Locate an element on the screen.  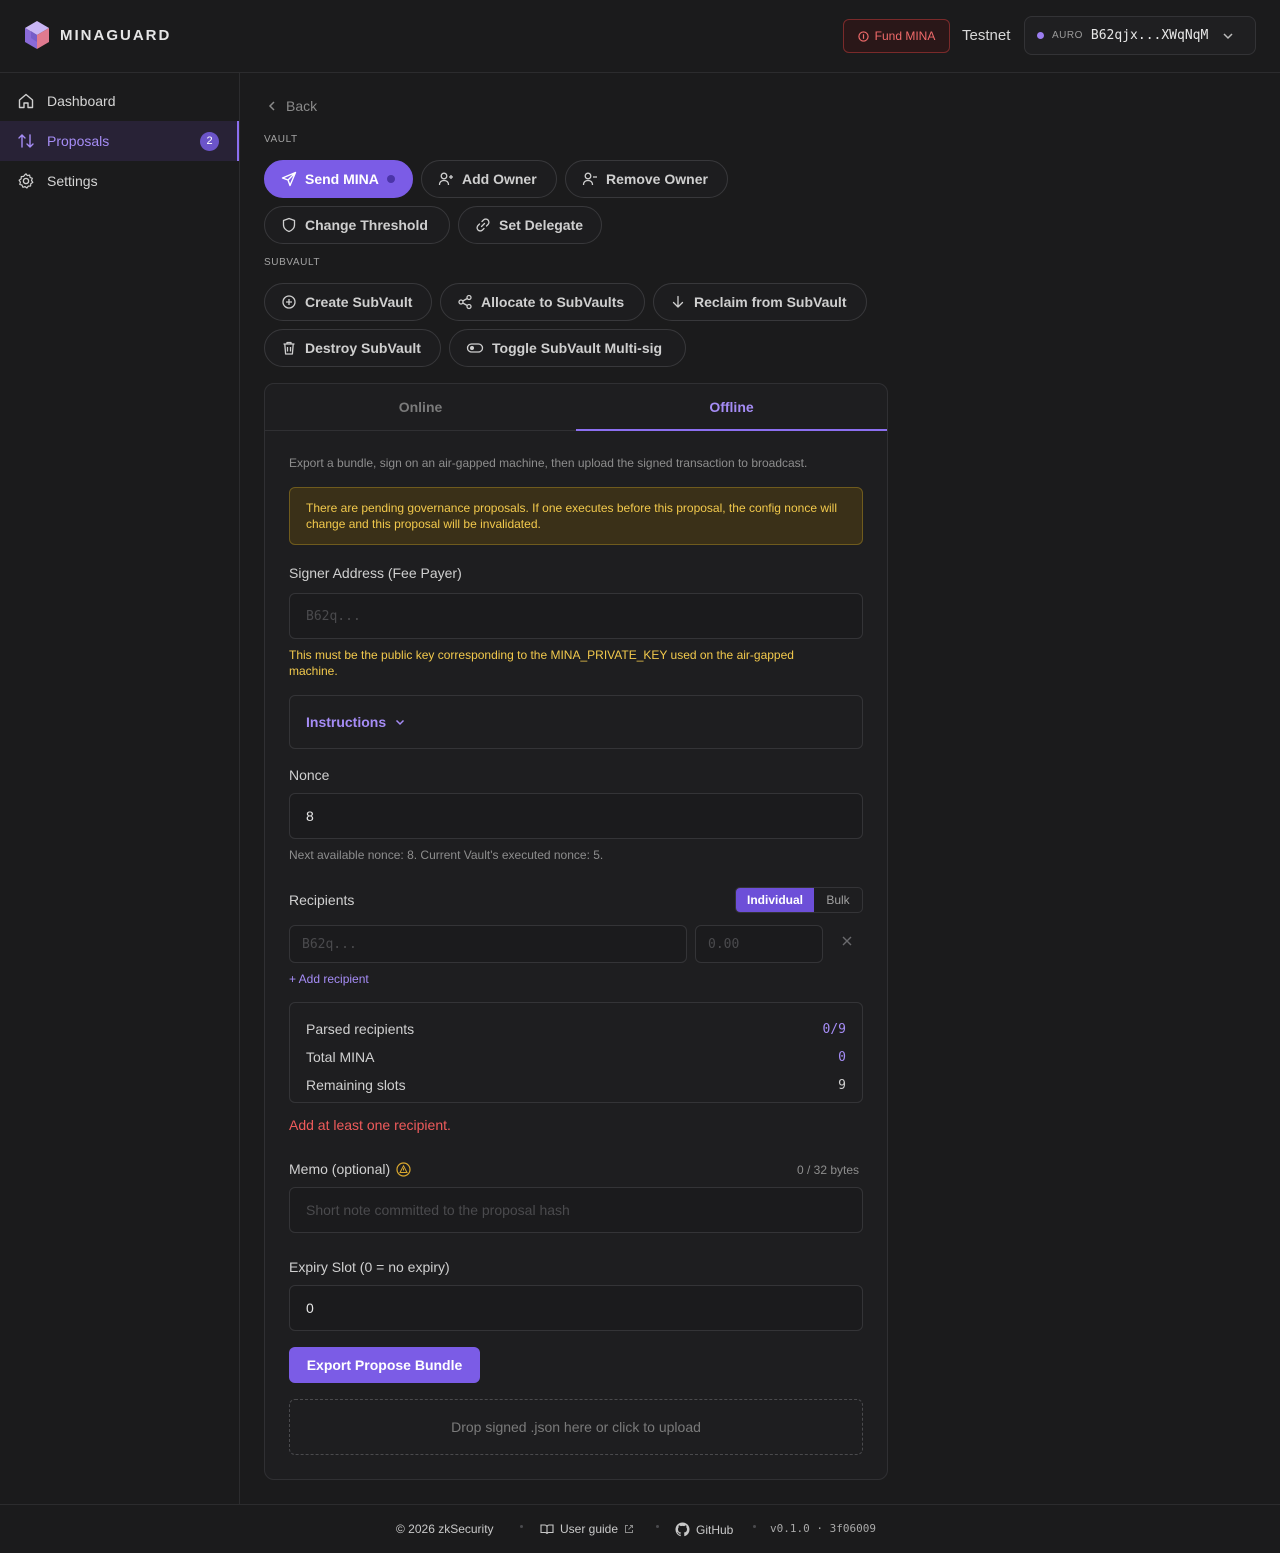
link-icon is located at coordinates (483, 225).